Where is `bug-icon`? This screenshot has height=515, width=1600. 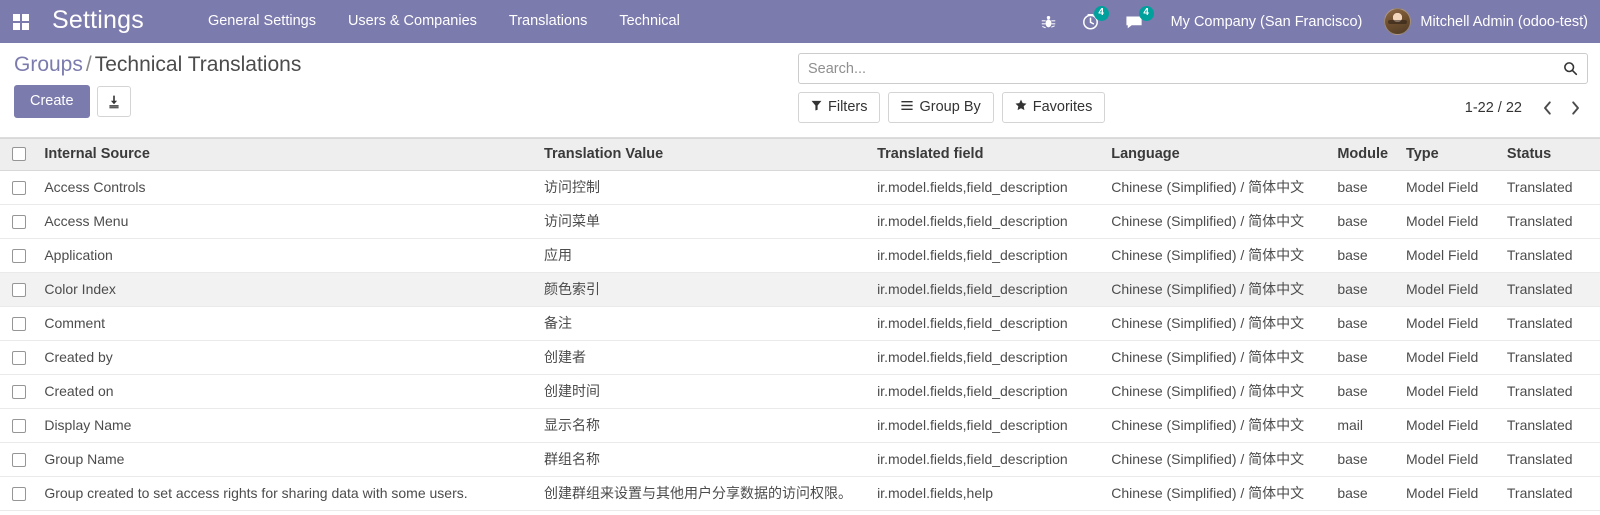
bug-icon is located at coordinates (1048, 21).